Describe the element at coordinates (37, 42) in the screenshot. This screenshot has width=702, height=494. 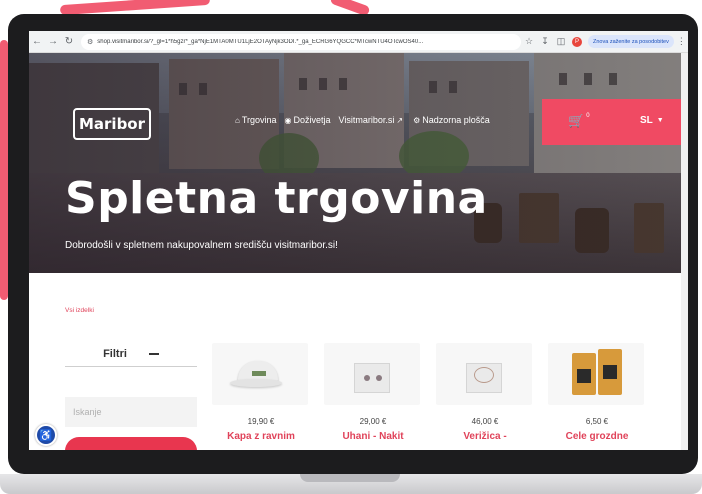
I see `back-arrow-icon: ←` at that location.